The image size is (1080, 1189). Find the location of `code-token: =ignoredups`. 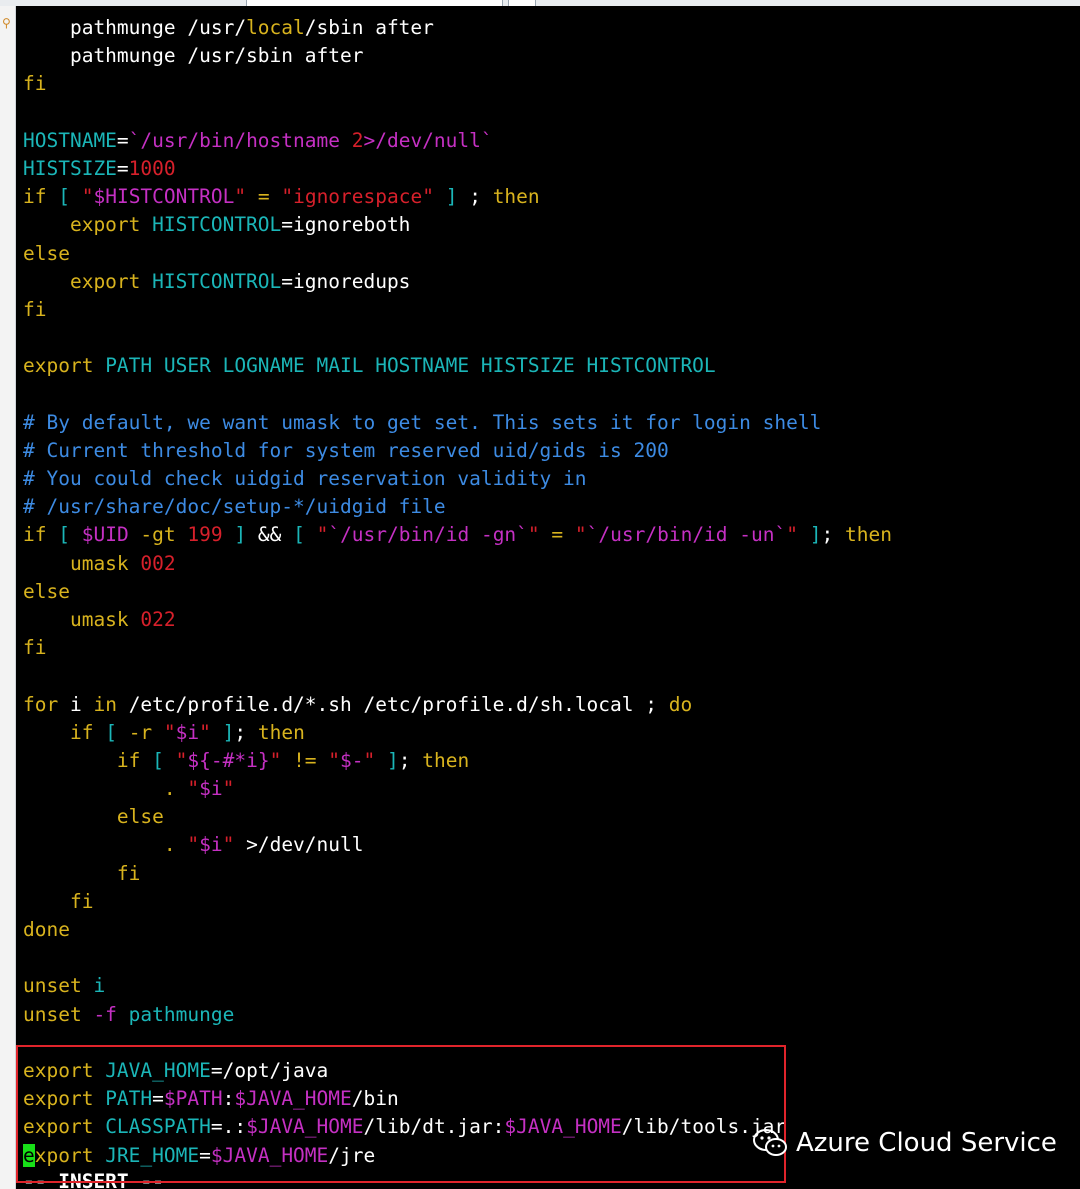

code-token: =ignoredups is located at coordinates (346, 281).